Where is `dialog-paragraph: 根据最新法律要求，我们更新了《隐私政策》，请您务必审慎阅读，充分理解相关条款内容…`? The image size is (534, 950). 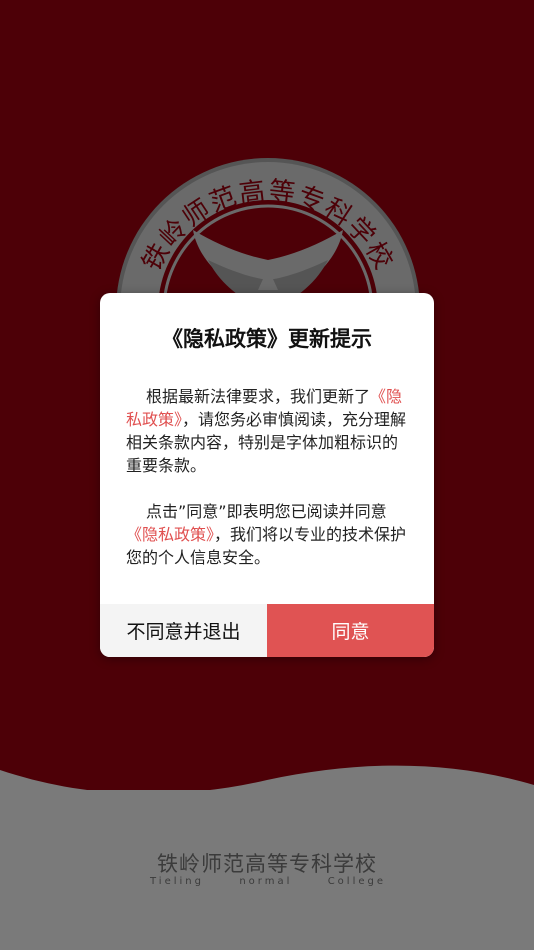
dialog-paragraph: 根据最新法律要求，我们更新了《隐私政策》，请您务必审慎阅读，充分理解相关条款内容… is located at coordinates (268, 431).